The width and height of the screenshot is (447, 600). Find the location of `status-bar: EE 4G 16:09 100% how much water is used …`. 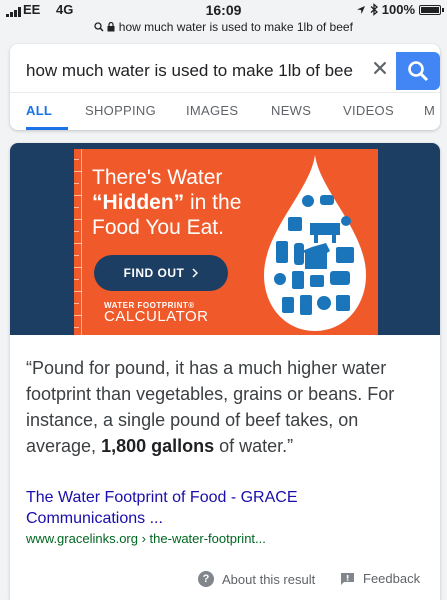

status-bar: EE 4G 16:09 100% how much water is used … is located at coordinates (223, 22).